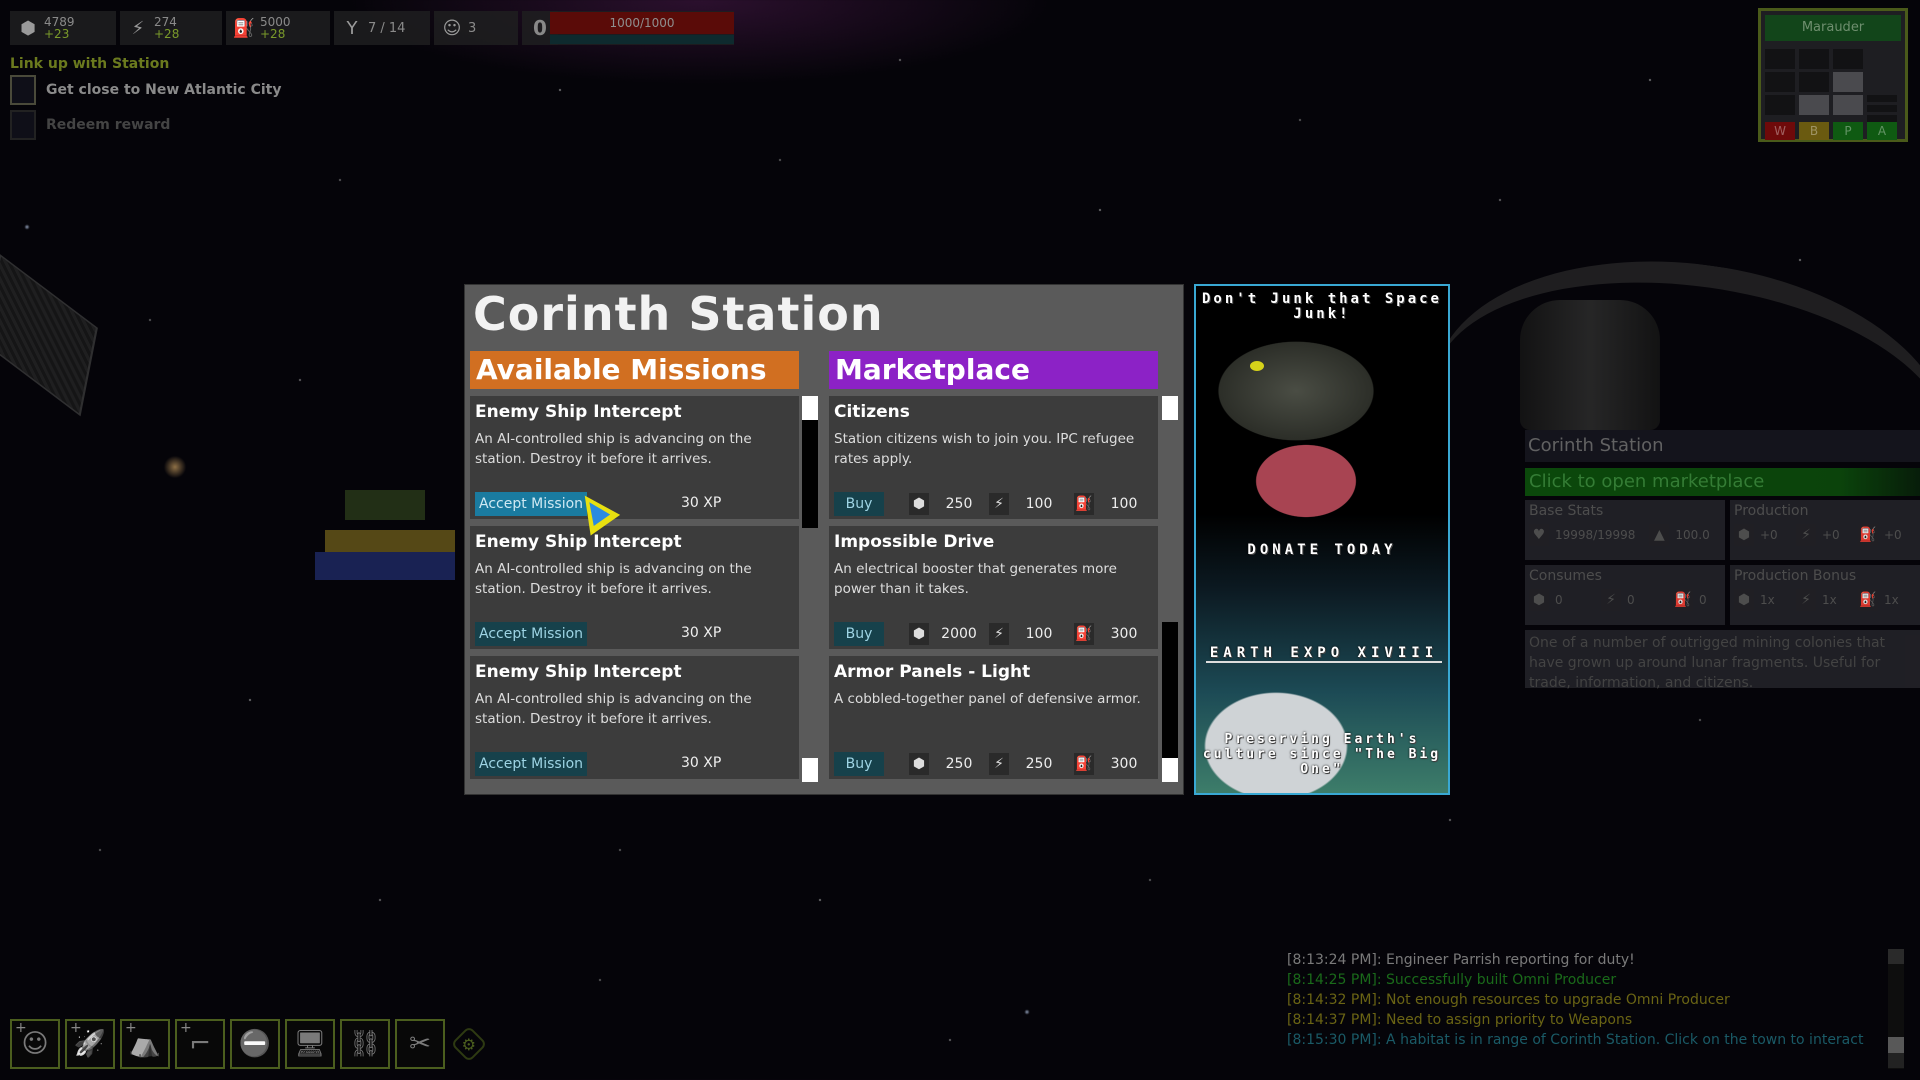 This screenshot has height=1080, width=1920. I want to click on open-marketplace-button: Click to open marketplace, so click(1722, 482).